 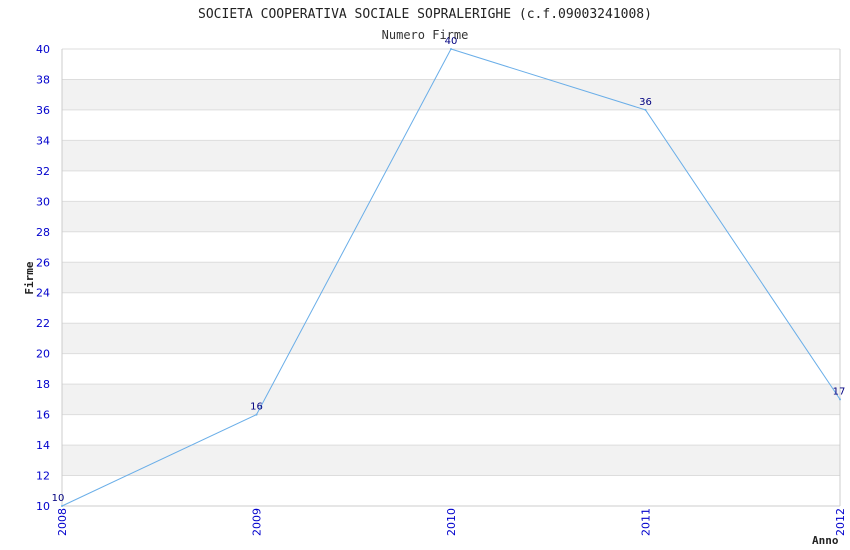 I want to click on y-axis-label: Firme, so click(x=29, y=277).